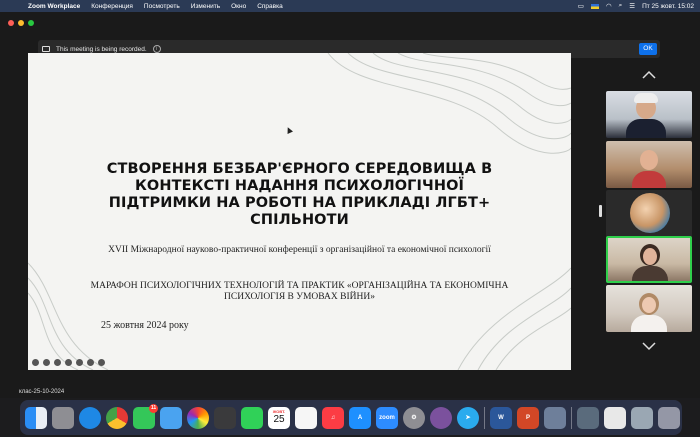 Image resolution: width=700 pixels, height=437 pixels. I want to click on menu-conference: Конференция, so click(112, 6).